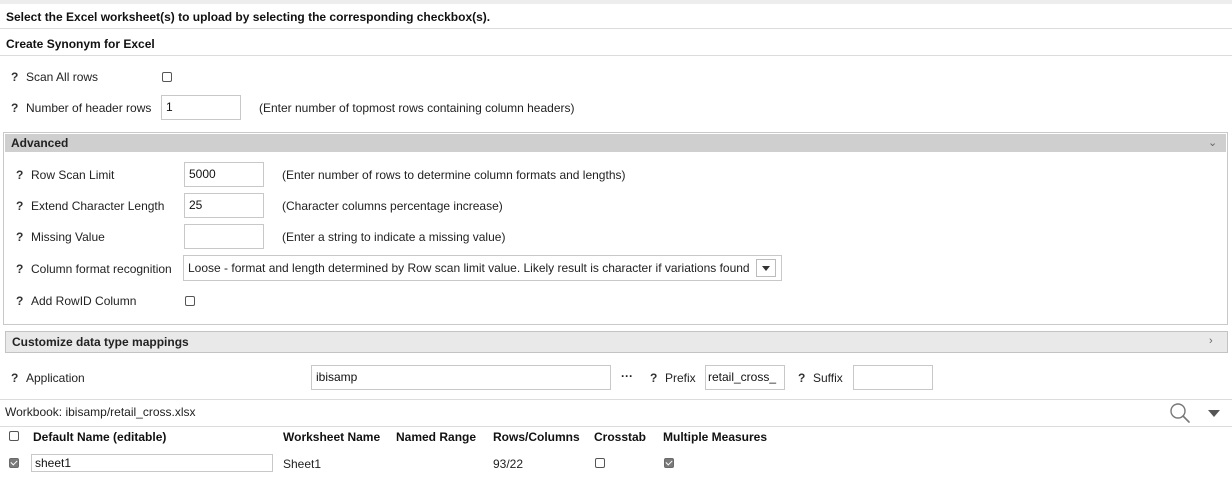 This screenshot has height=477, width=1232. What do you see at coordinates (616, 2) in the screenshot?
I see `top-strip` at bounding box center [616, 2].